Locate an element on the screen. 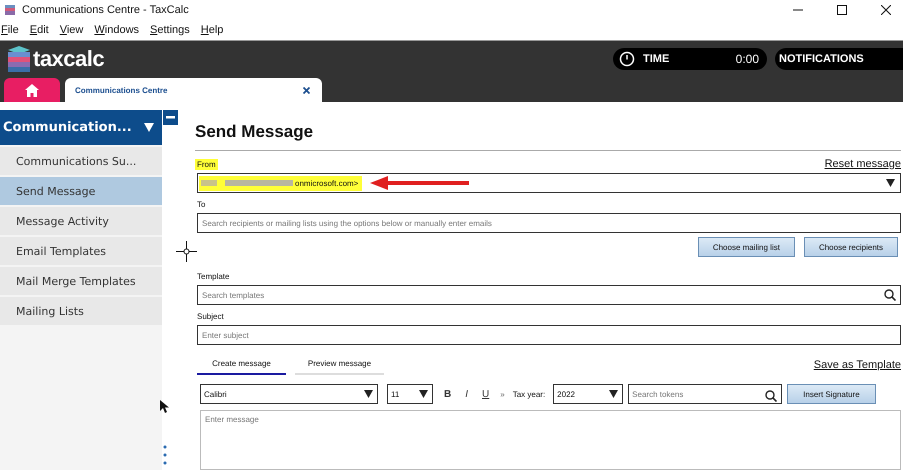 The height and width of the screenshot is (470, 903). sidebar-item: Send Message is located at coordinates (81, 191).